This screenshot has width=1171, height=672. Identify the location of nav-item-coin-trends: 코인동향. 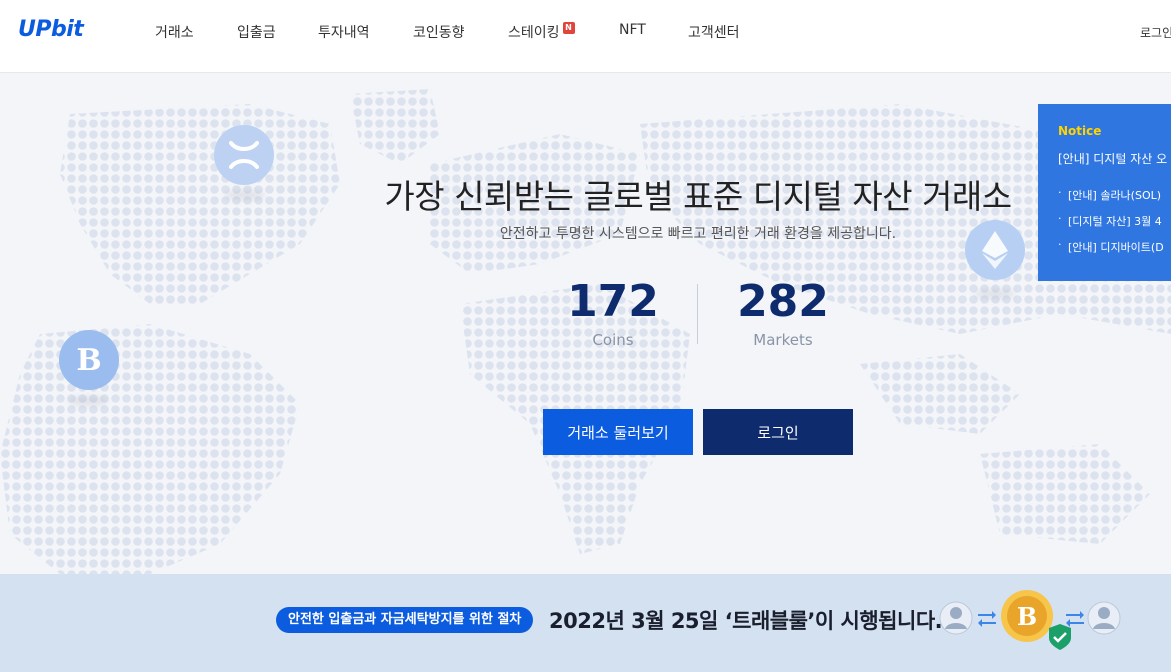
(439, 32).